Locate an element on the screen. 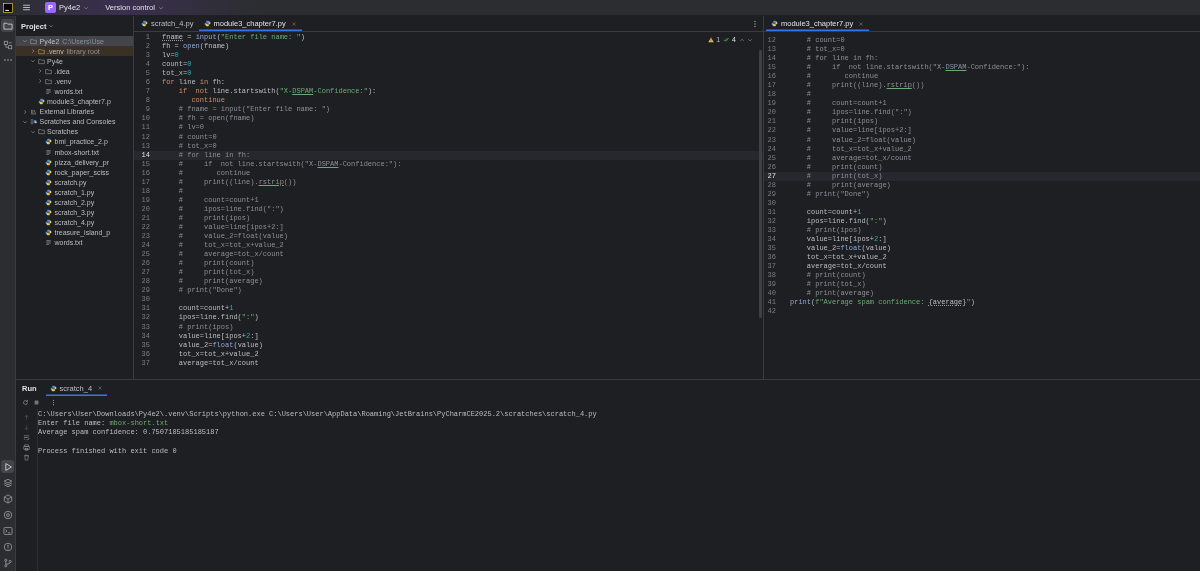 The height and width of the screenshot is (571, 1200). target-icon is located at coordinates (7, 514).